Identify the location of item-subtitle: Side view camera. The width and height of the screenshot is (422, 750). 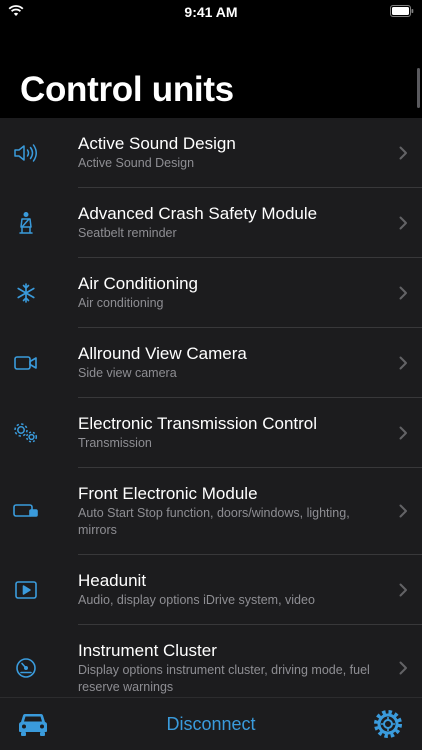
(127, 372).